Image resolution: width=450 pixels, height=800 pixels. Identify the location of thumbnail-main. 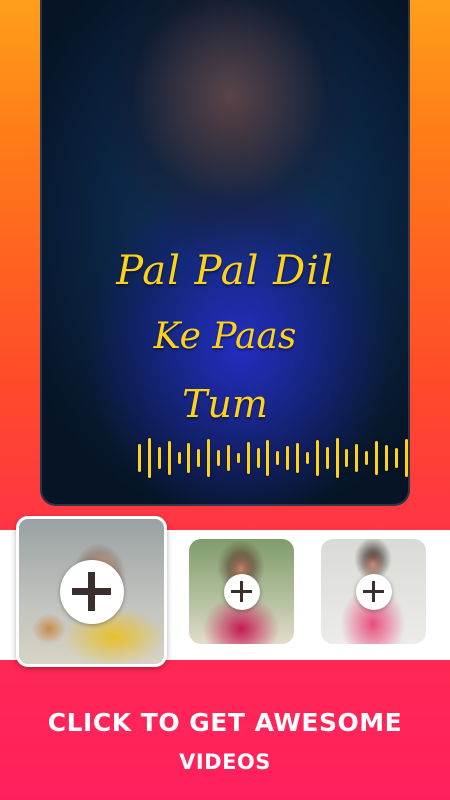
(91, 591).